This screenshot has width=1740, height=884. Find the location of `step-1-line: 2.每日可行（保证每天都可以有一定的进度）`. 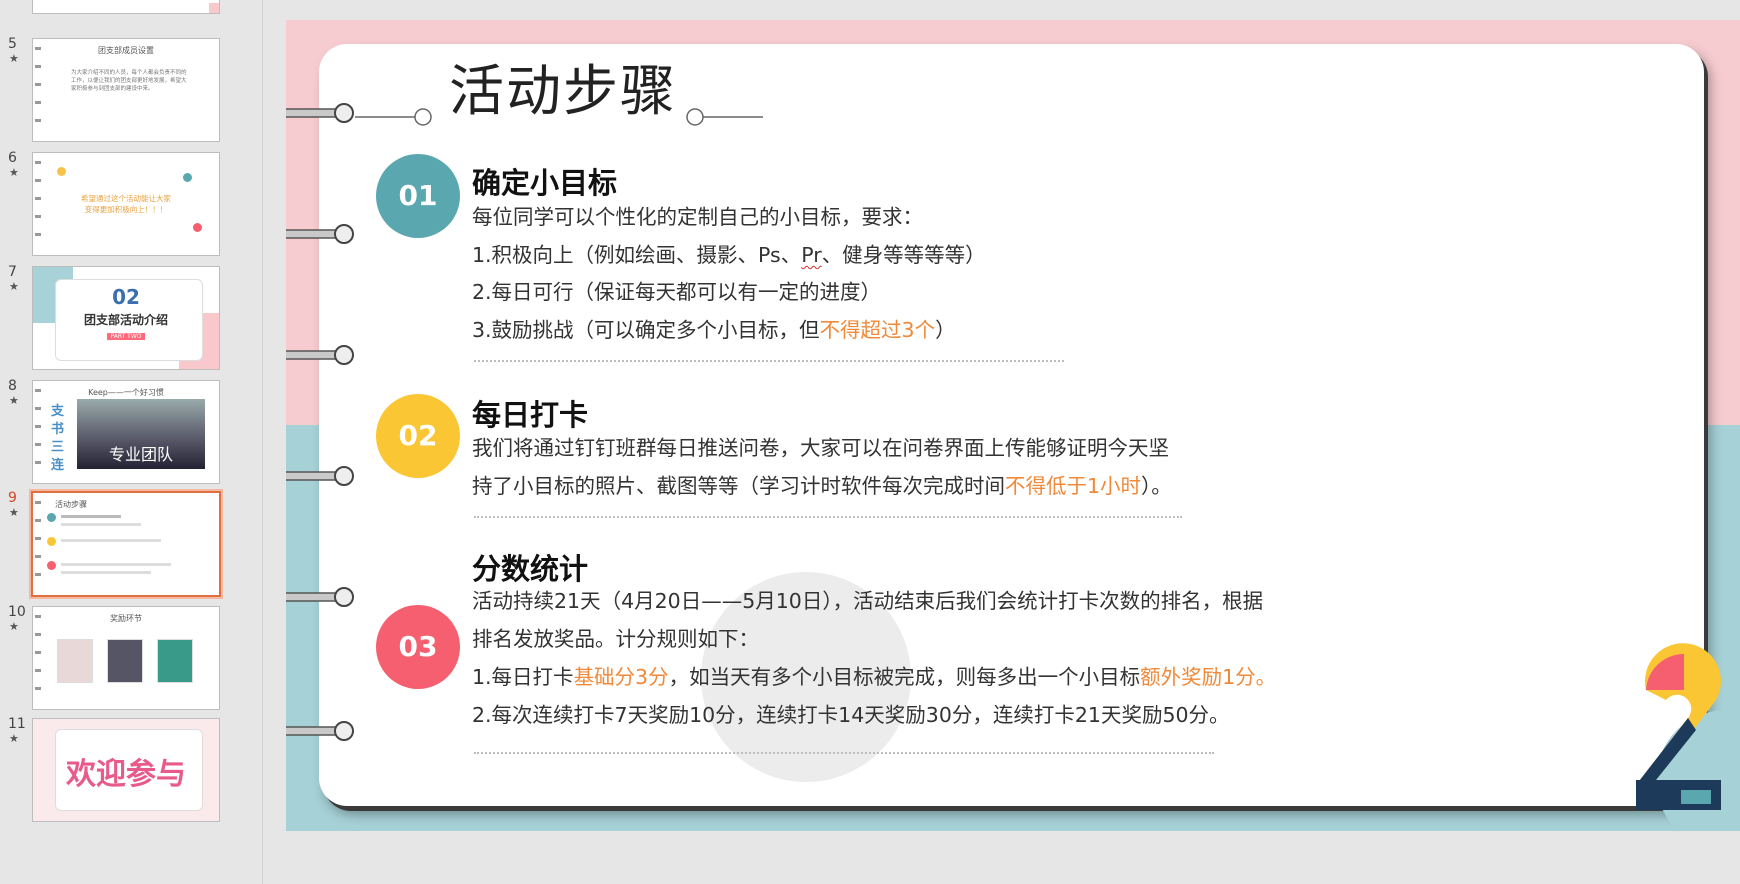

step-1-line: 2.每日可行（保证每天都可以有一定的进度） is located at coordinates (676, 290).